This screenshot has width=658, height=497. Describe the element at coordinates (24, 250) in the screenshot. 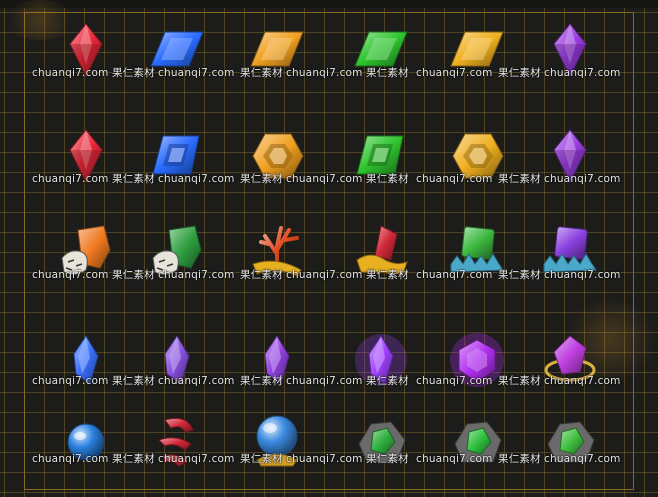

I see `frame-left-line` at that location.